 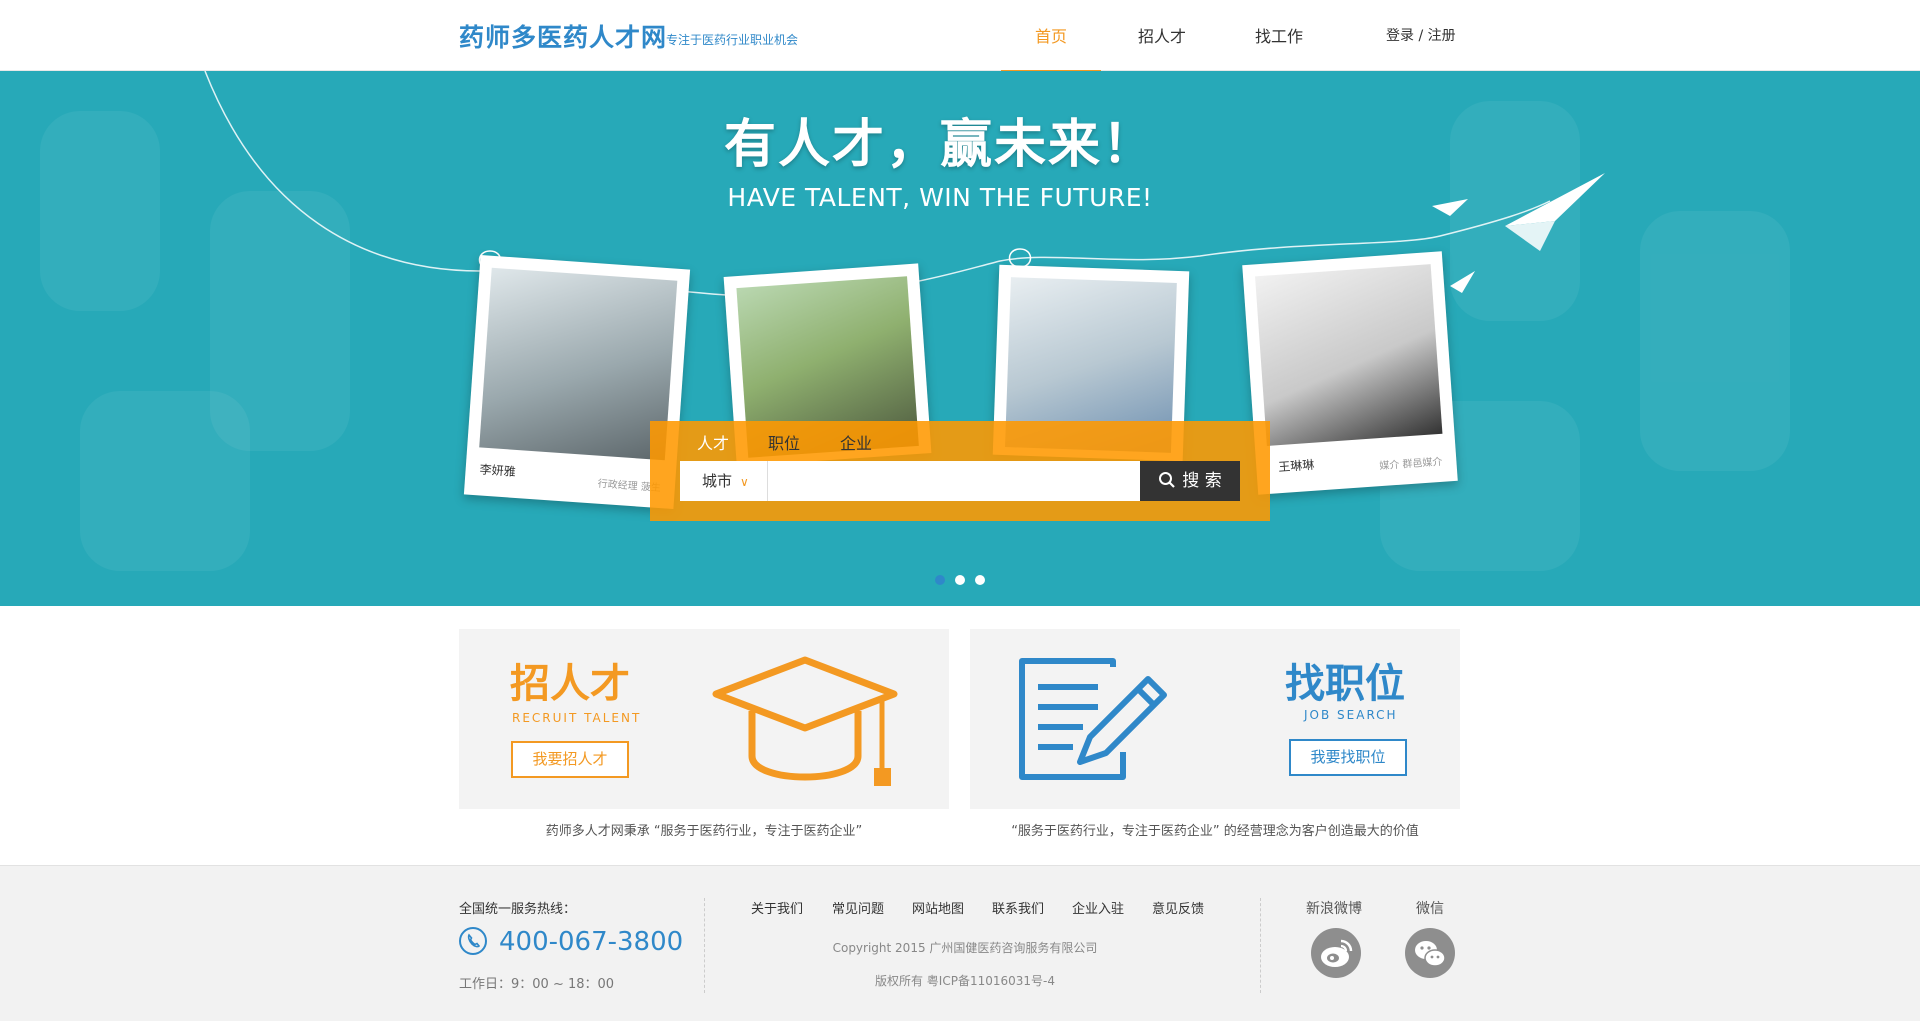 I want to click on find-job-button: 我要找职位, so click(x=1348, y=757).